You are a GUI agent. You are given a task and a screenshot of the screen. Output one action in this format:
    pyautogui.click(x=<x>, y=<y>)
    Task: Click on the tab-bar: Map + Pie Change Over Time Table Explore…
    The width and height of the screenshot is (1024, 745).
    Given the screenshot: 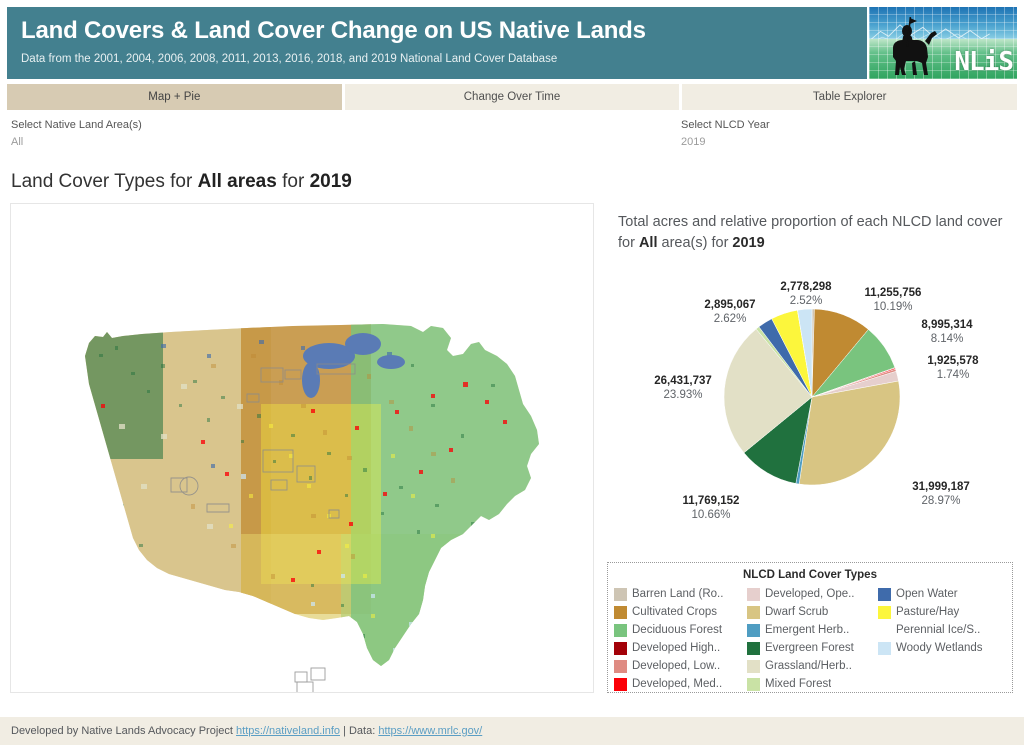 What is the action you would take?
    pyautogui.click(x=512, y=97)
    